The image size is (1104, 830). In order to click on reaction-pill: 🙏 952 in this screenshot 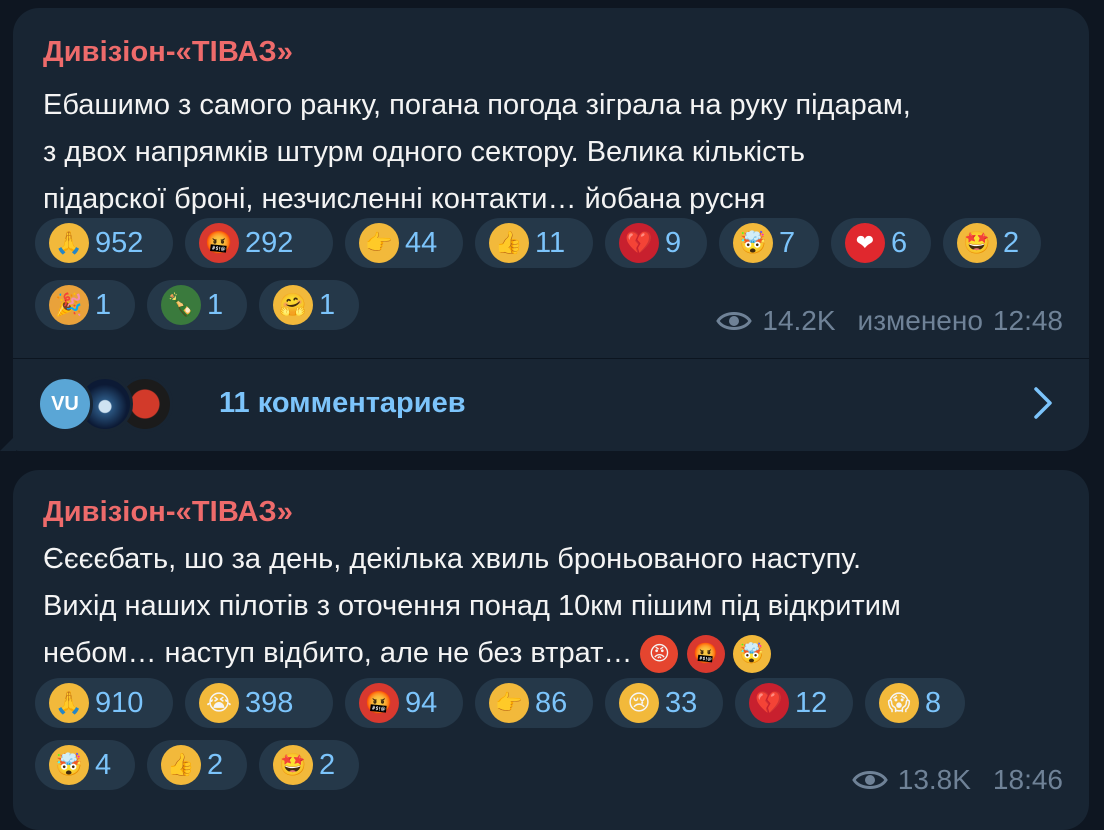, I will do `click(104, 243)`.